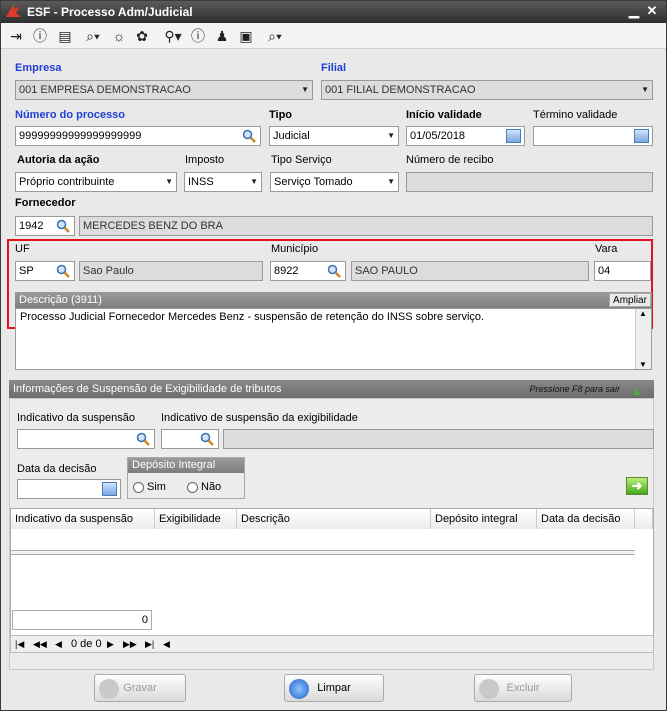 The height and width of the screenshot is (711, 667). Describe the element at coordinates (652, 11) in the screenshot. I see `close-icon: ✕` at that location.